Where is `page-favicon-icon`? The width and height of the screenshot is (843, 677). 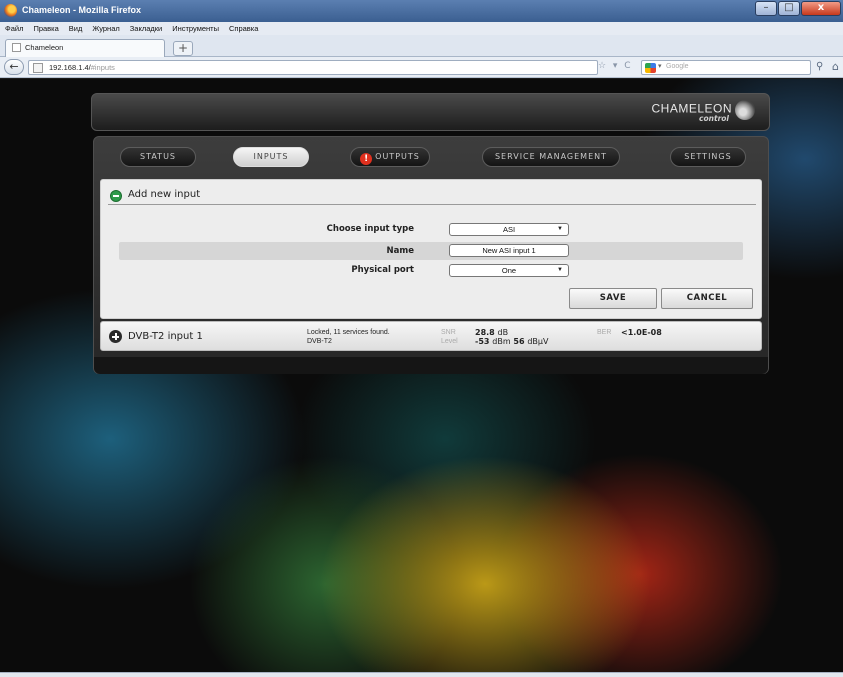
page-favicon-icon is located at coordinates (16, 47).